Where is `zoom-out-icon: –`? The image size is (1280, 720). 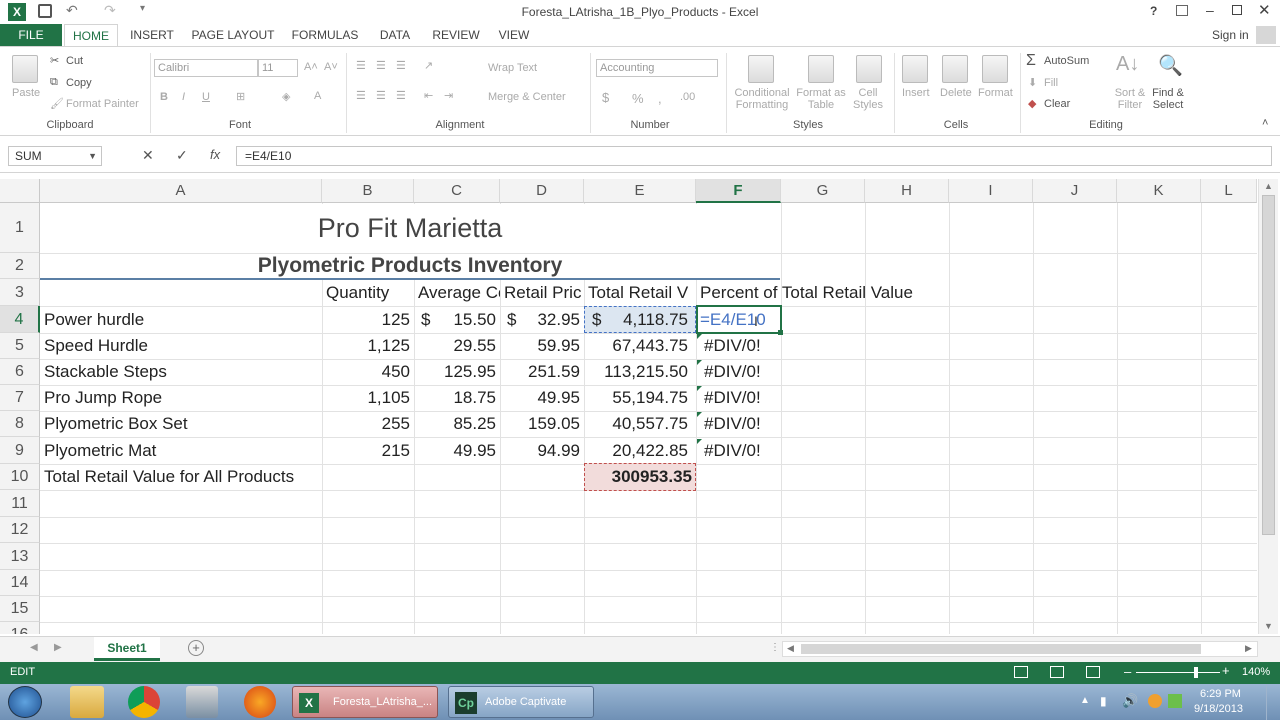
zoom-out-icon: – is located at coordinates (1127, 671).